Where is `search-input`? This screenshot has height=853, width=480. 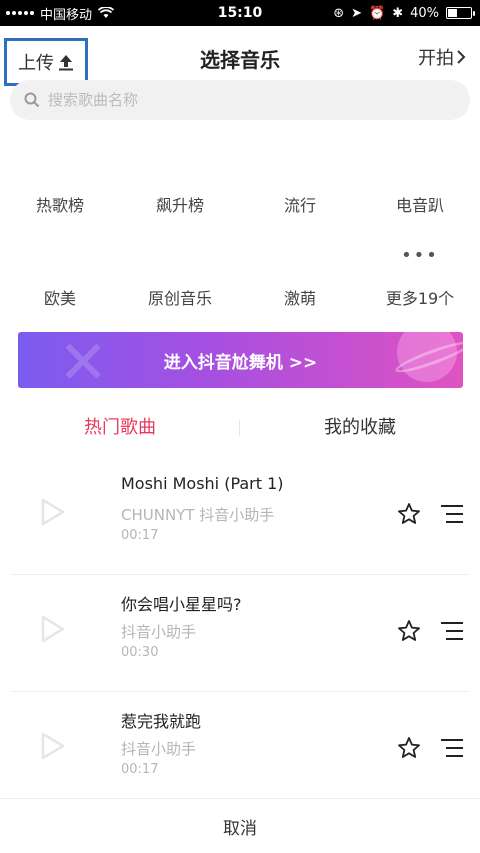 search-input is located at coordinates (238, 100).